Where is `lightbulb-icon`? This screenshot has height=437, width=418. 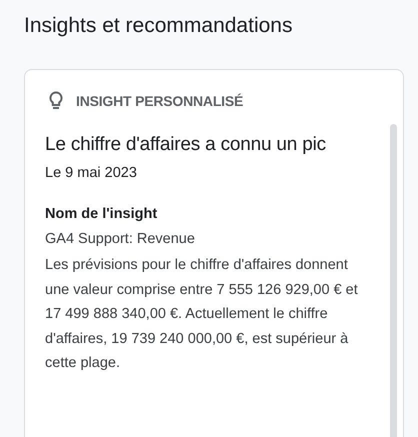 lightbulb-icon is located at coordinates (56, 101).